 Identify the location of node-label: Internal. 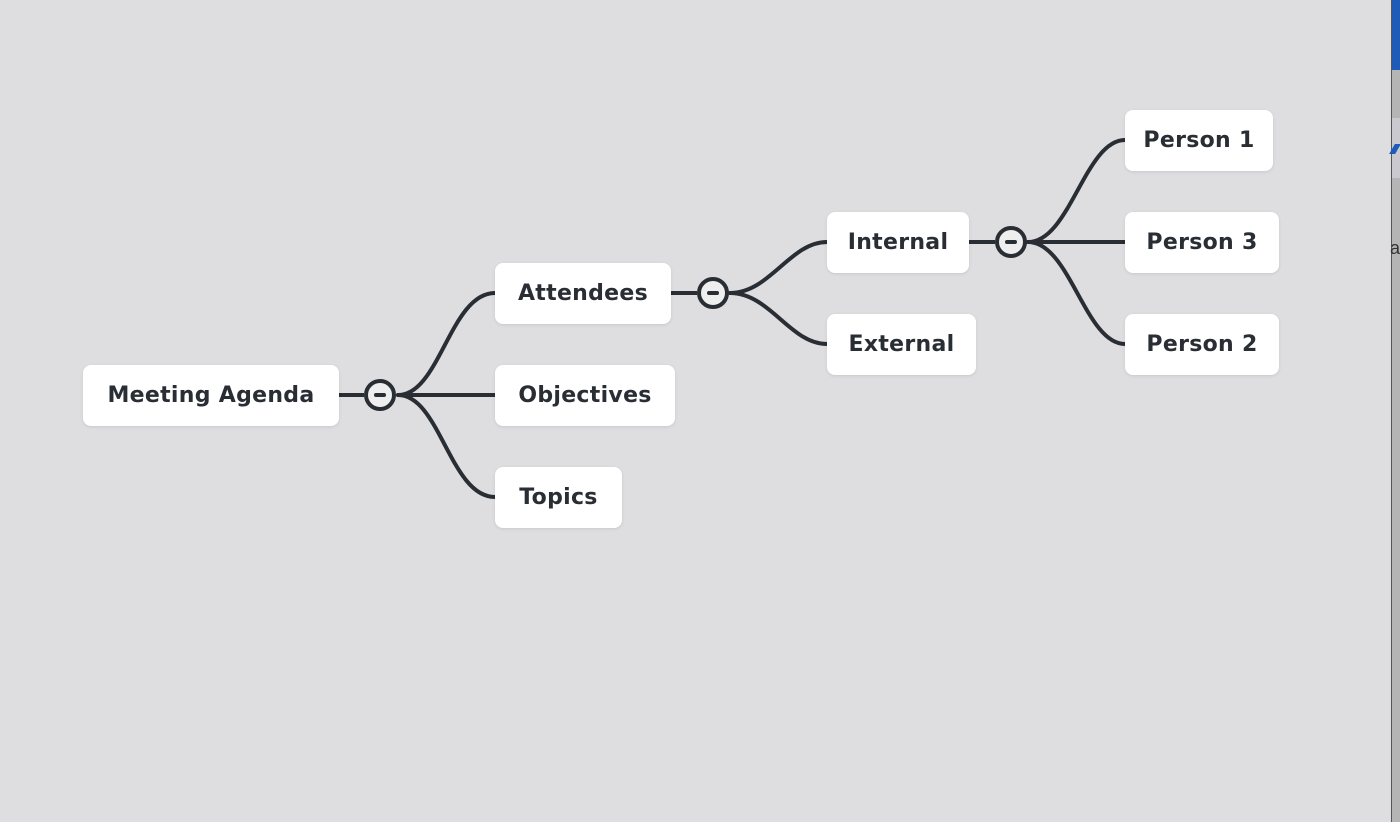
(898, 242).